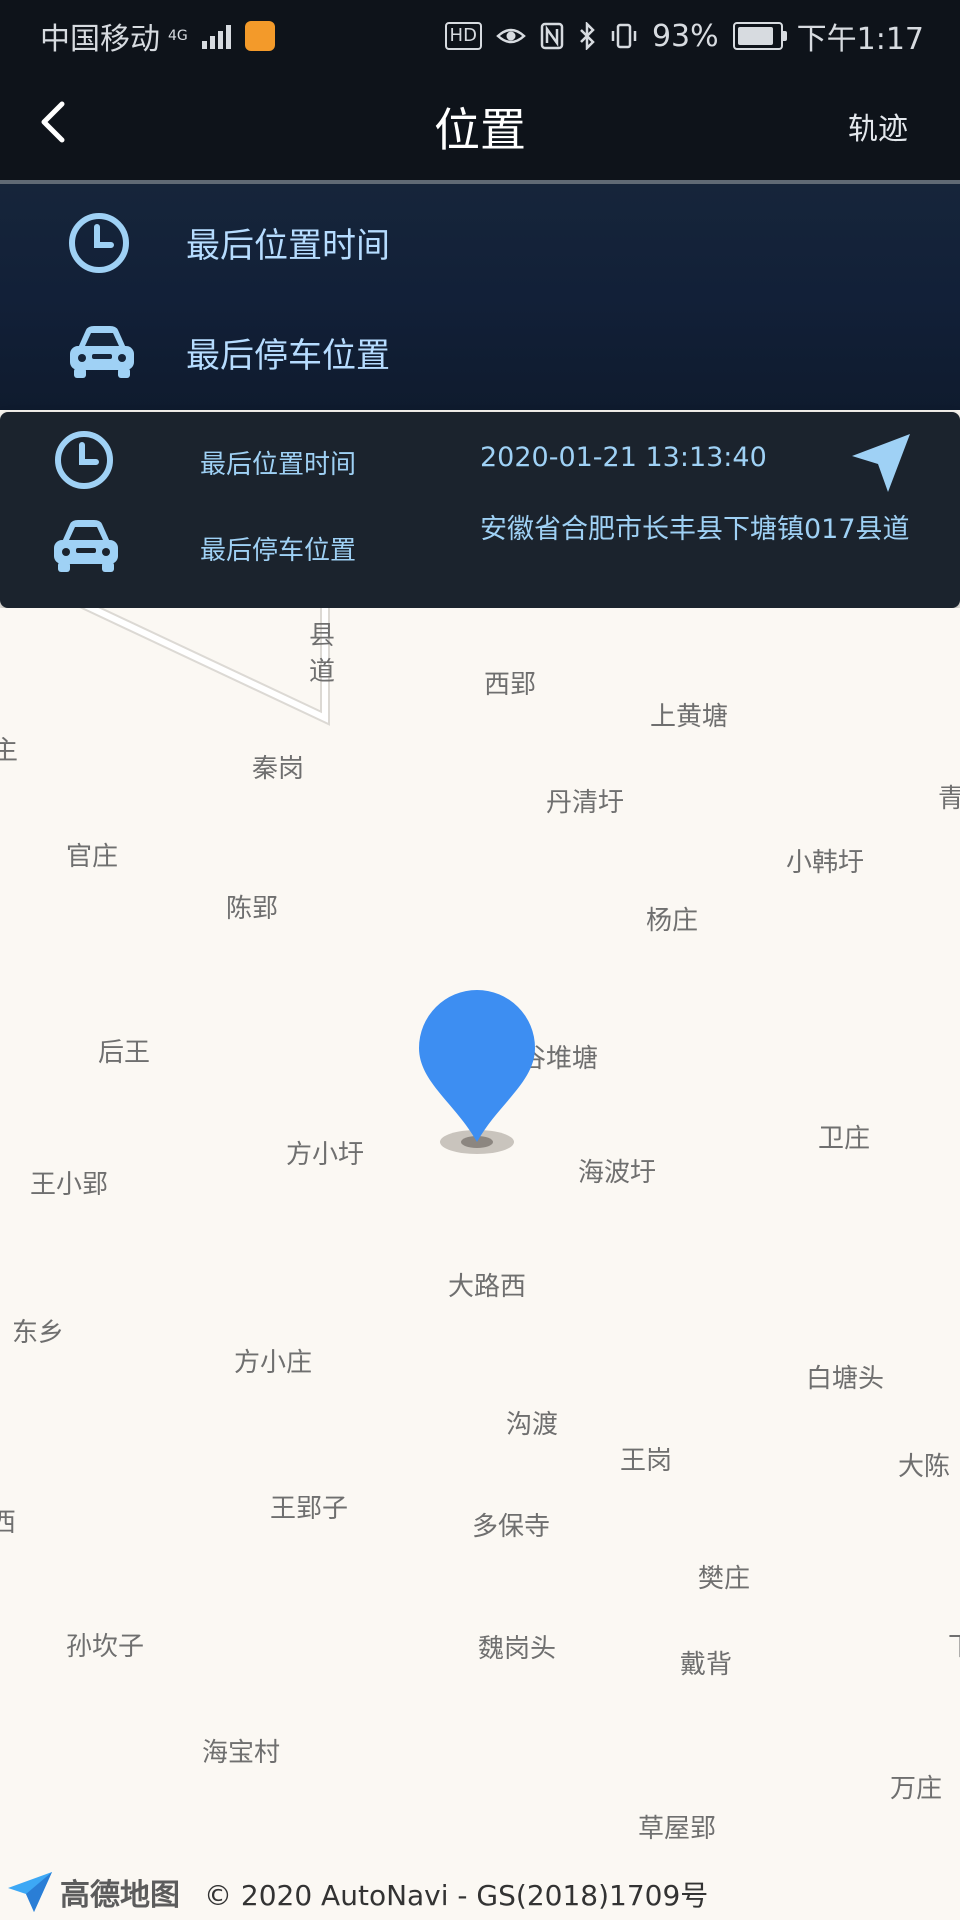 The height and width of the screenshot is (1920, 960). What do you see at coordinates (587, 36) in the screenshot?
I see `bluetooth-icon` at bounding box center [587, 36].